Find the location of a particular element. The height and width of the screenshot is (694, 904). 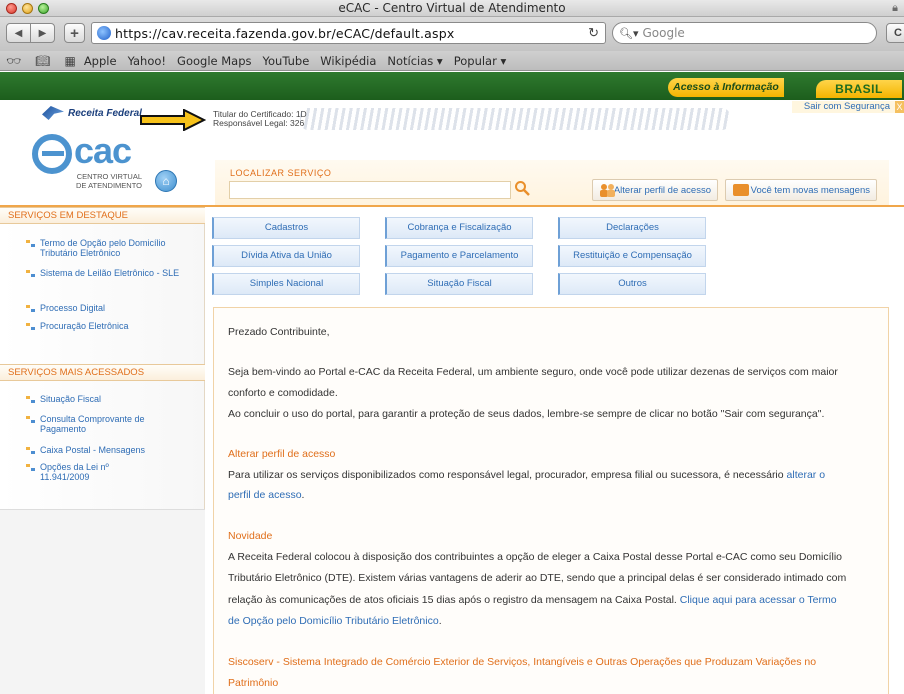

perfil-period: . is located at coordinates (303, 495).